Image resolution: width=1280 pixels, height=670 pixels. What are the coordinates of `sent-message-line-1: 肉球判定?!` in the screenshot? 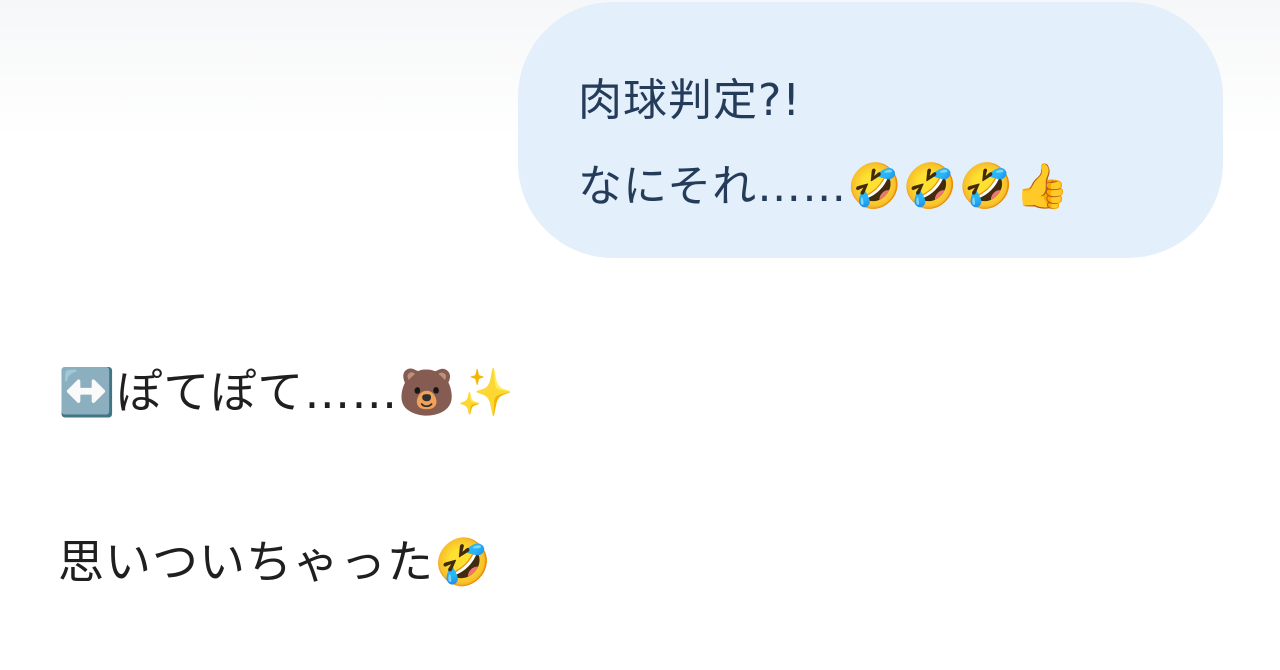 It's located at (689, 100).